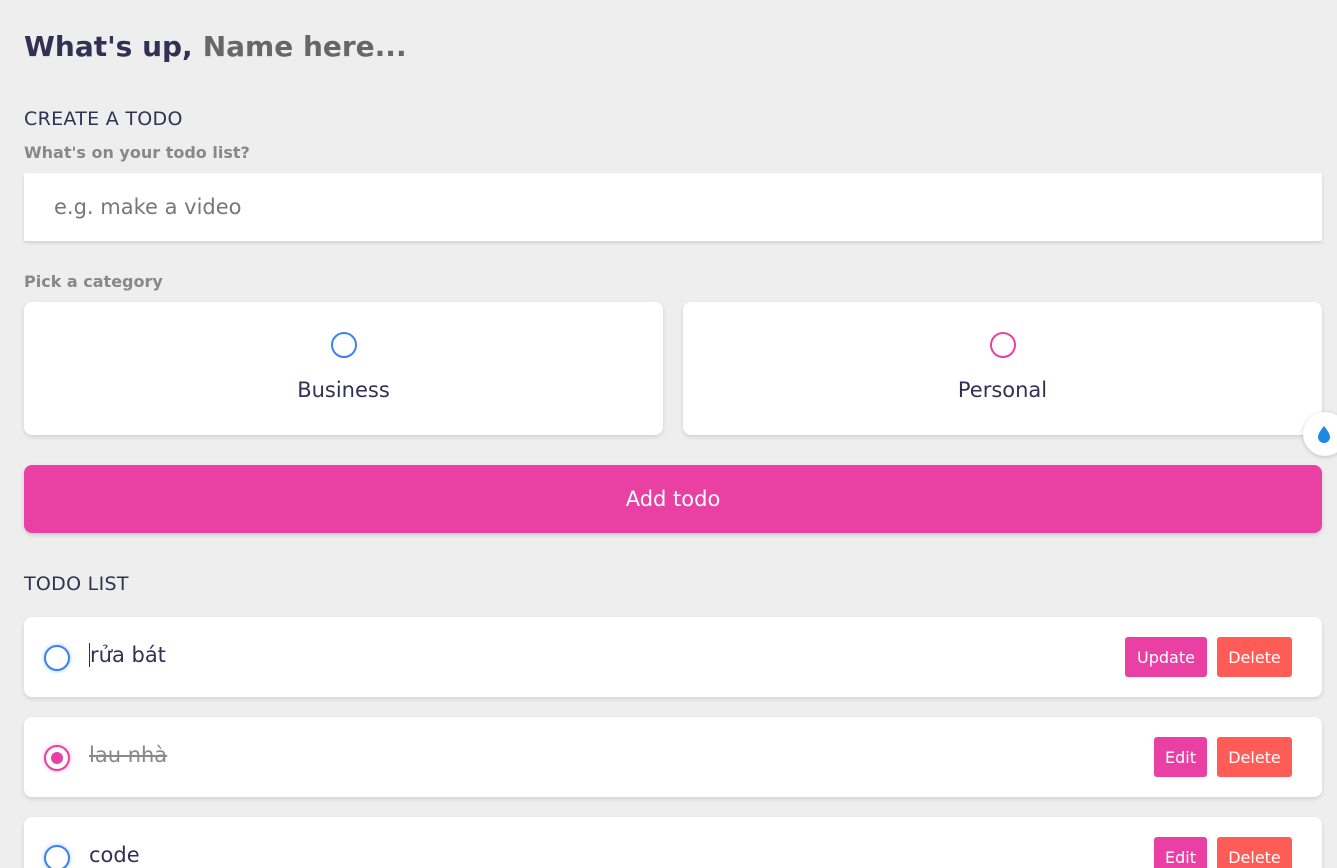 The image size is (1337, 868). Describe the element at coordinates (673, 757) in the screenshot. I see `todo-item: lau nhà Edit Delete` at that location.